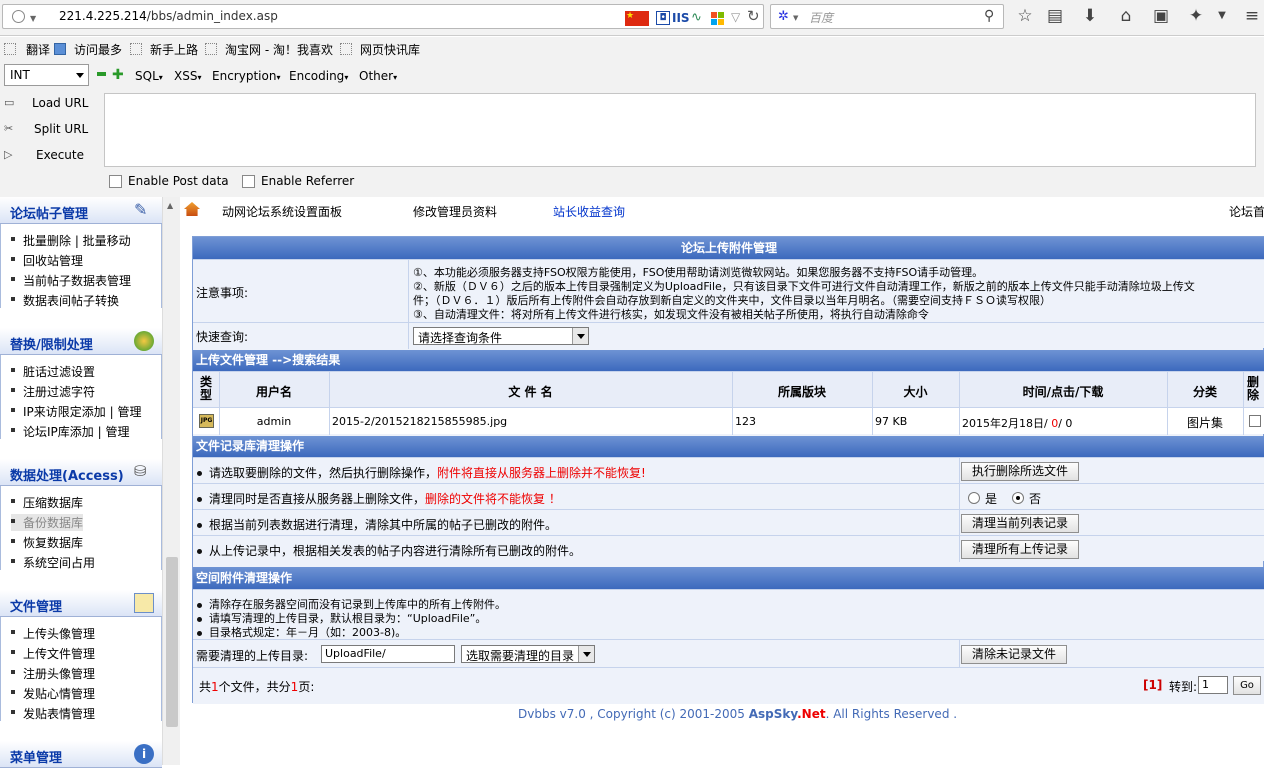 The height and width of the screenshot is (768, 1264). What do you see at coordinates (388, 654) in the screenshot?
I see `upload-dir-input: UploadFile/` at bounding box center [388, 654].